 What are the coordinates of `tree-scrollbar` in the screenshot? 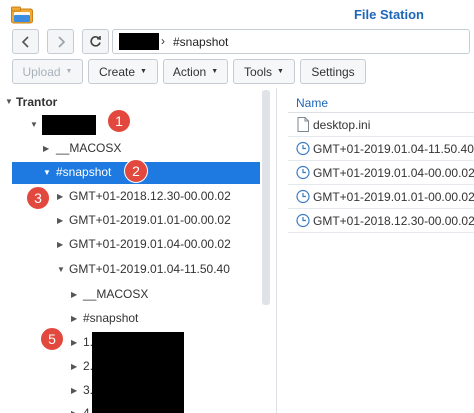 It's located at (266, 197).